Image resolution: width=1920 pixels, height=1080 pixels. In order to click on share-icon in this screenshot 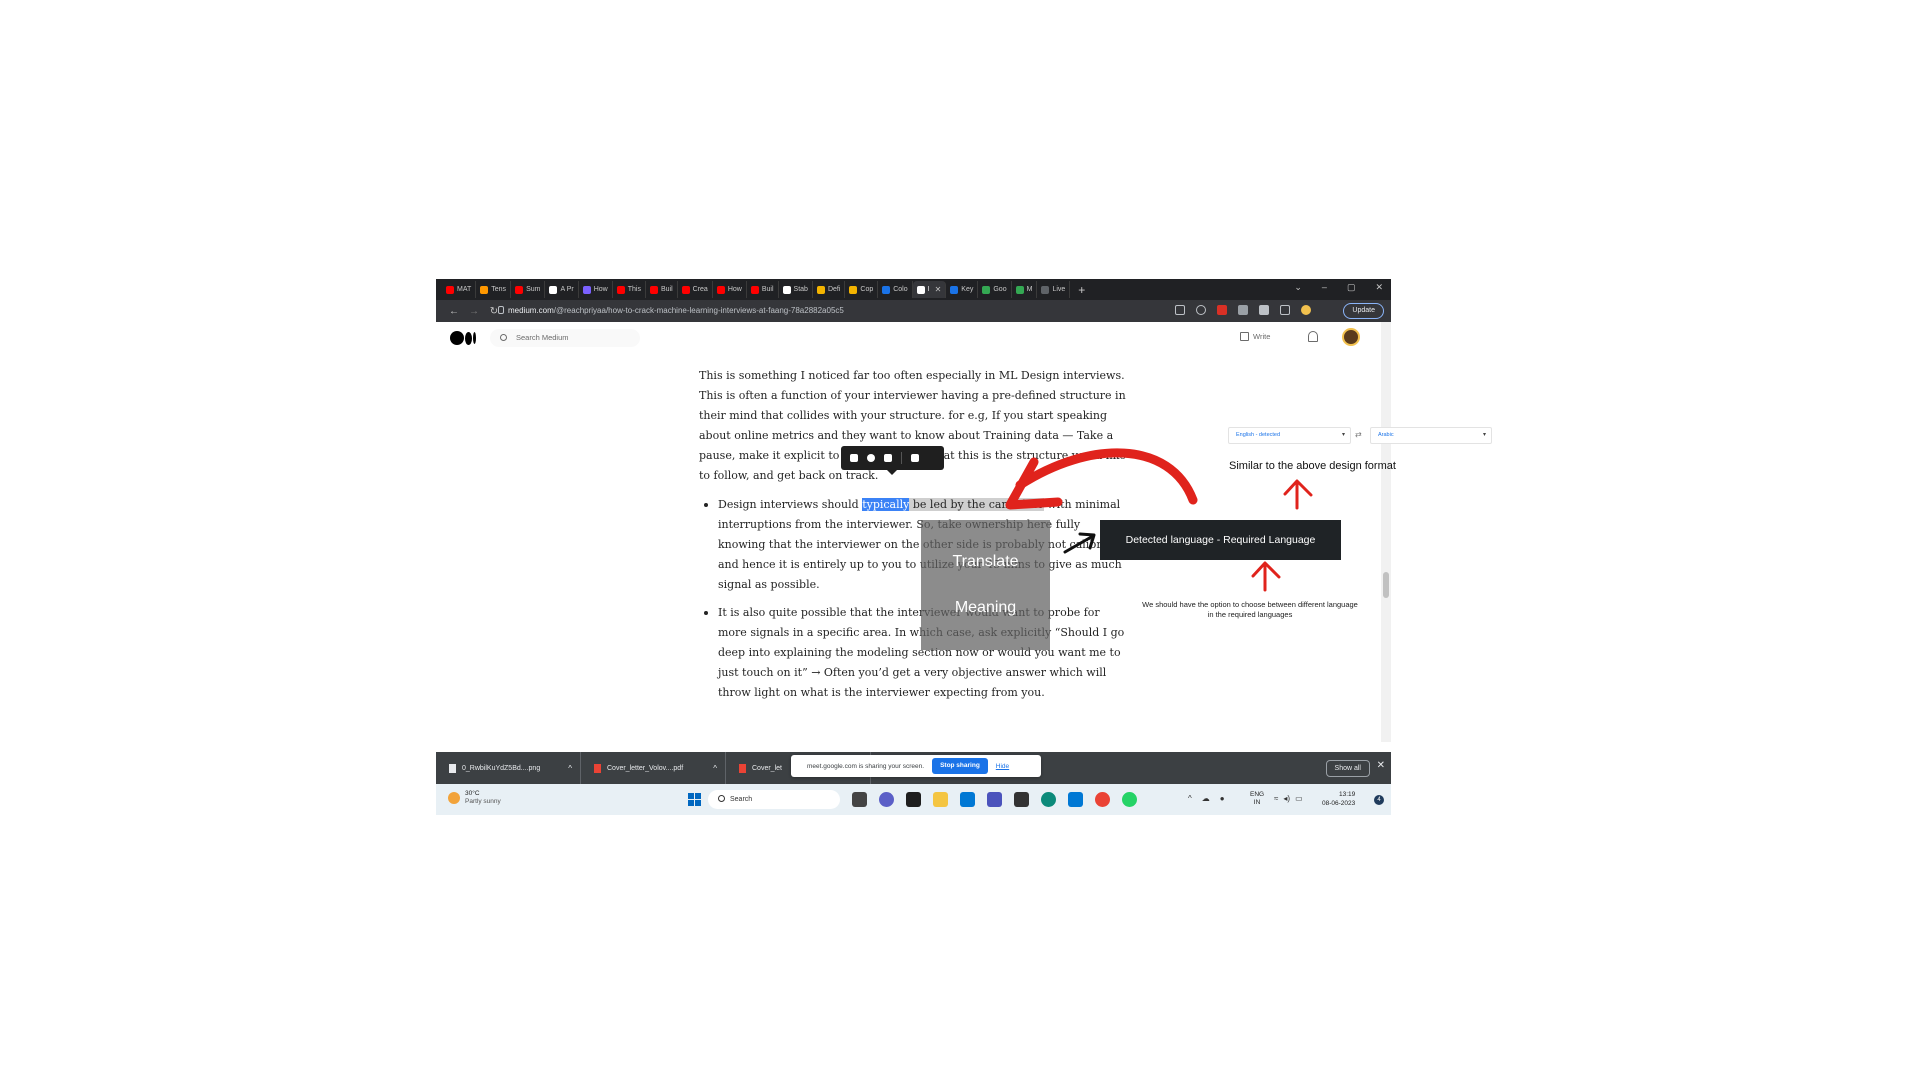, I will do `click(1180, 310)`.